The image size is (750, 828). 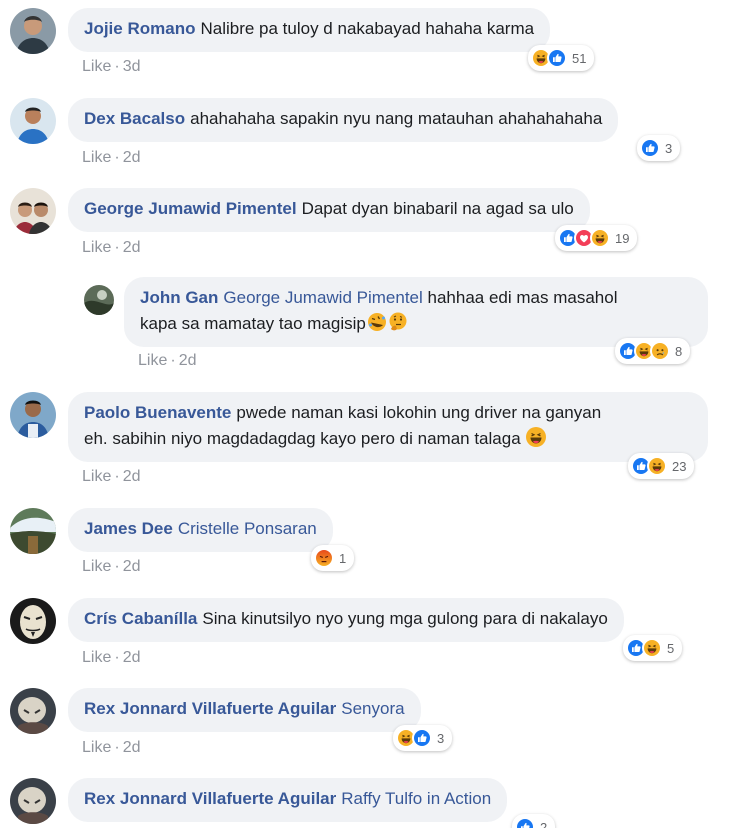 What do you see at coordinates (437, 208) in the screenshot?
I see `comment-text: Dapat dyan binabaril na agad sa ulo` at bounding box center [437, 208].